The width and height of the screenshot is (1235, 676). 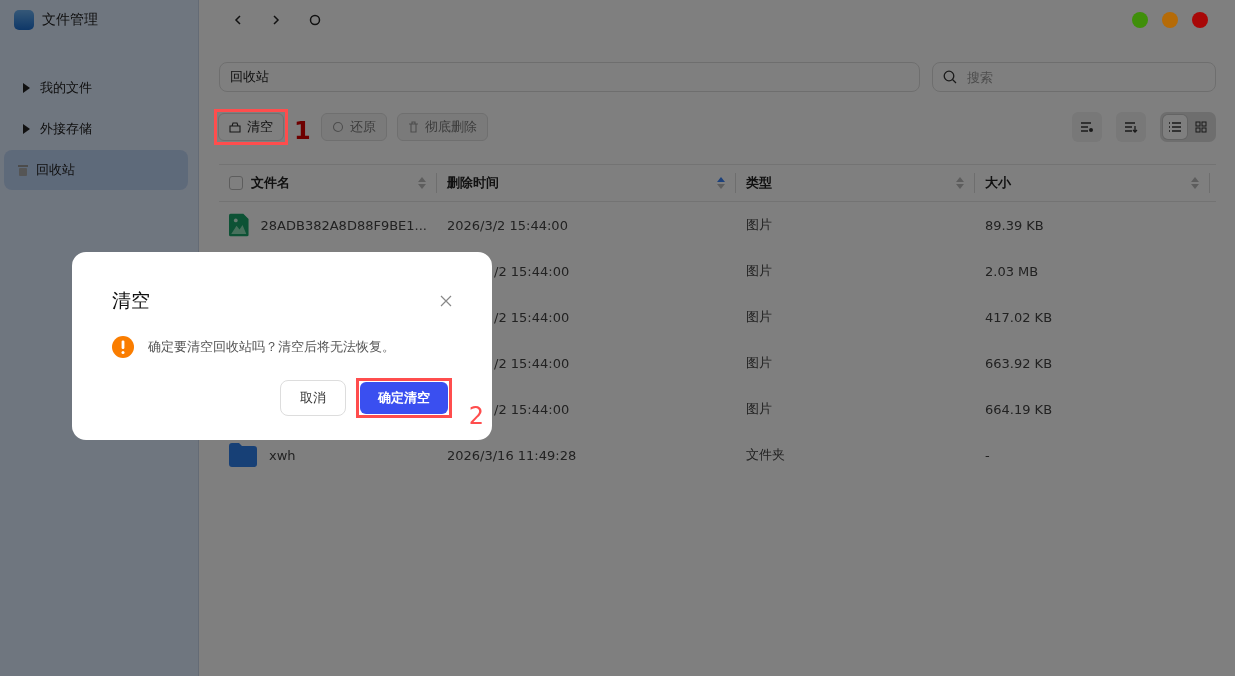 I want to click on sort-button, so click(x=1131, y=127).